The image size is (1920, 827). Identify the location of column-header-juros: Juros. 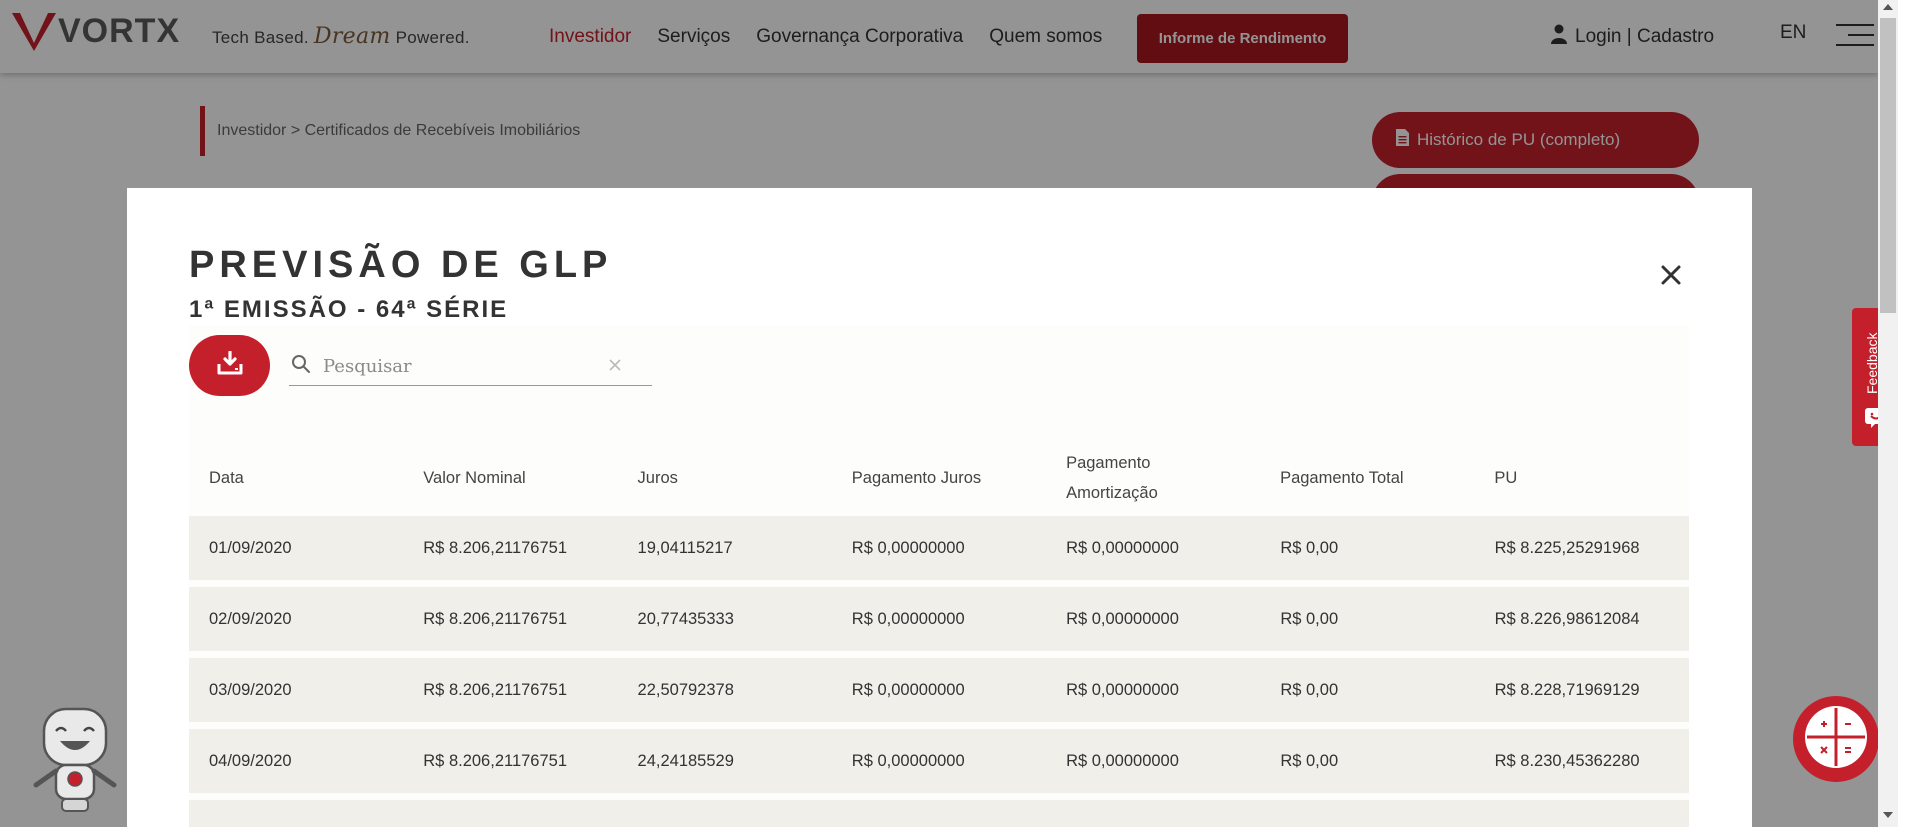
(725, 478).